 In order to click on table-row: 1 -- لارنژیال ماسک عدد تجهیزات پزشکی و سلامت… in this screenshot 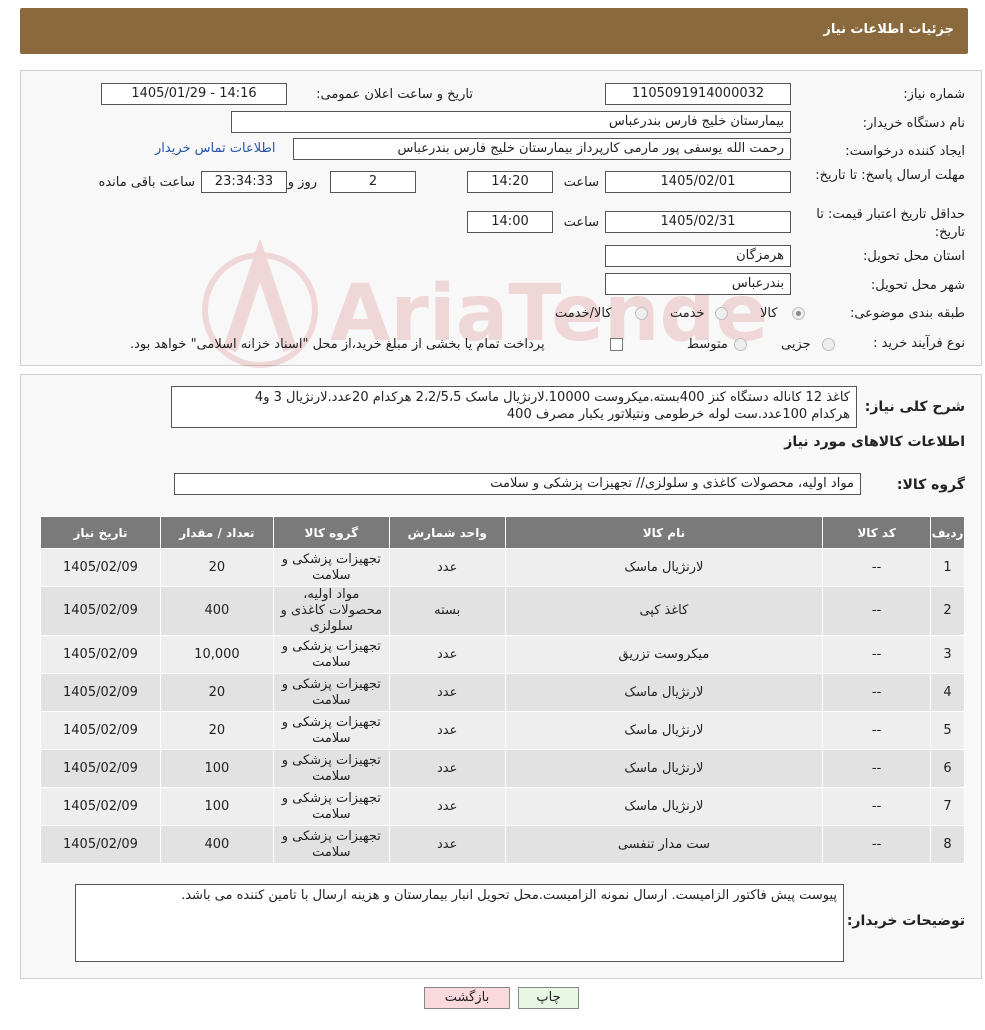, I will do `click(502, 567)`.